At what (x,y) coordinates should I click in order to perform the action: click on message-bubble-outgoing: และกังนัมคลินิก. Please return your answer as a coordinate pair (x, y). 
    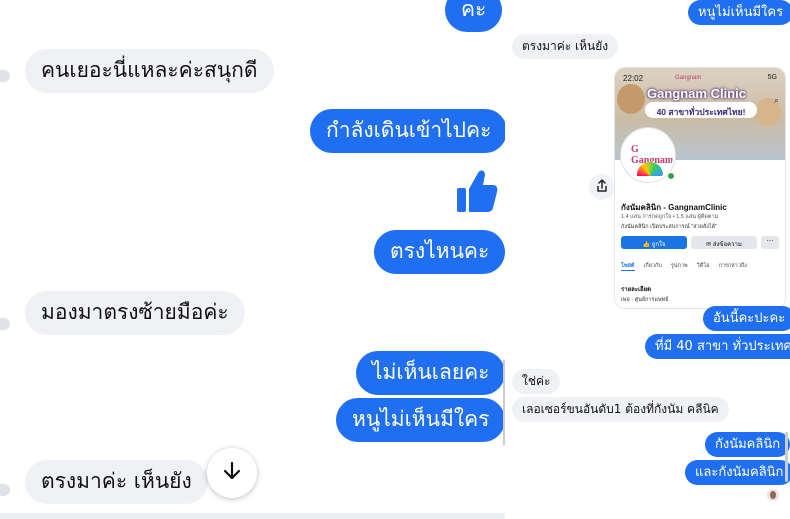
    Looking at the image, I should click on (737, 472).